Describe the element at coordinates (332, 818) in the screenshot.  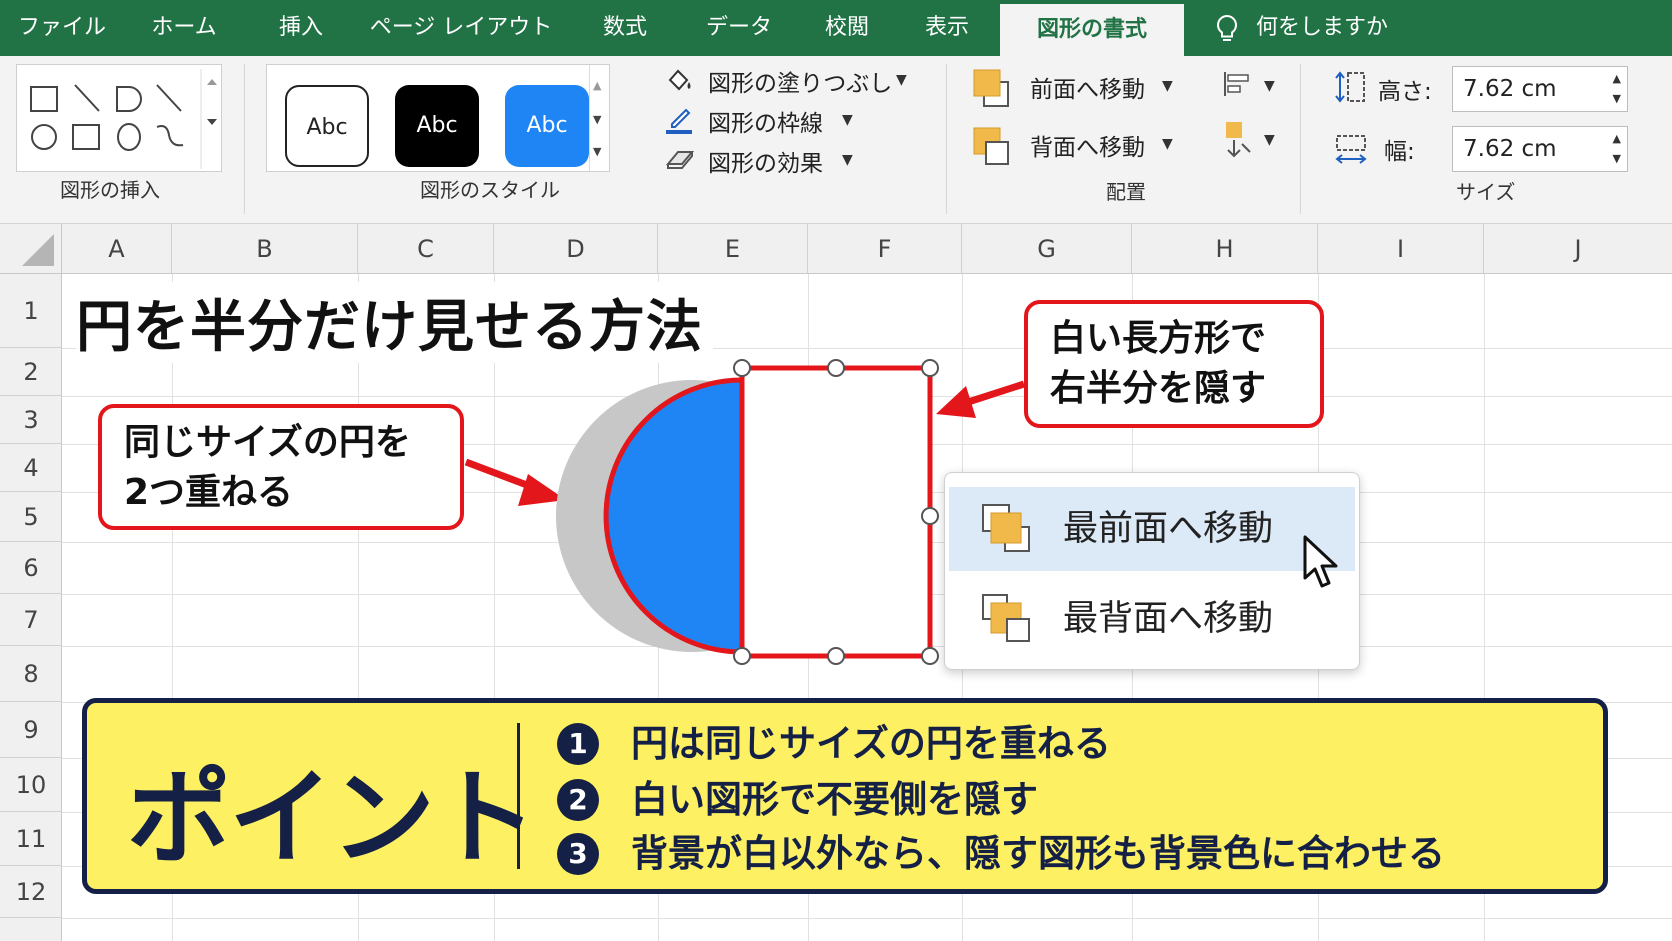
I see `point-title: ポイント` at that location.